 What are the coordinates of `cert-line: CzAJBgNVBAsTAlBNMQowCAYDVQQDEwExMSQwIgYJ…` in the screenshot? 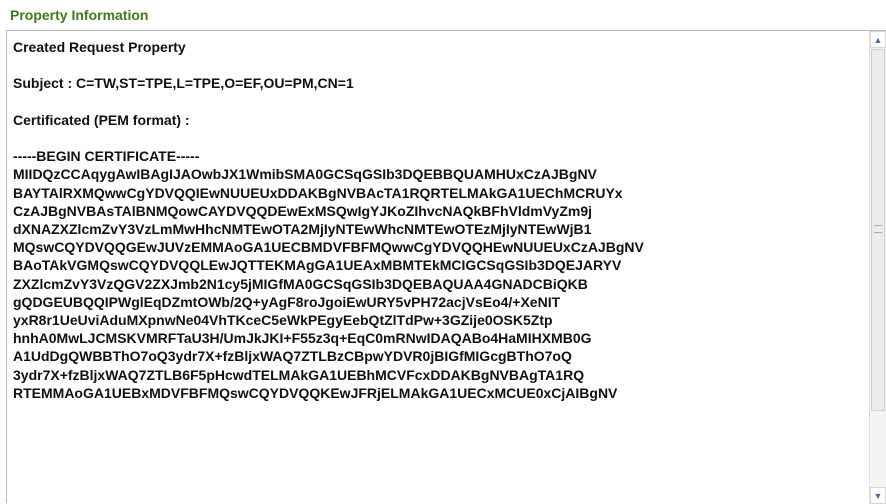 It's located at (303, 210).